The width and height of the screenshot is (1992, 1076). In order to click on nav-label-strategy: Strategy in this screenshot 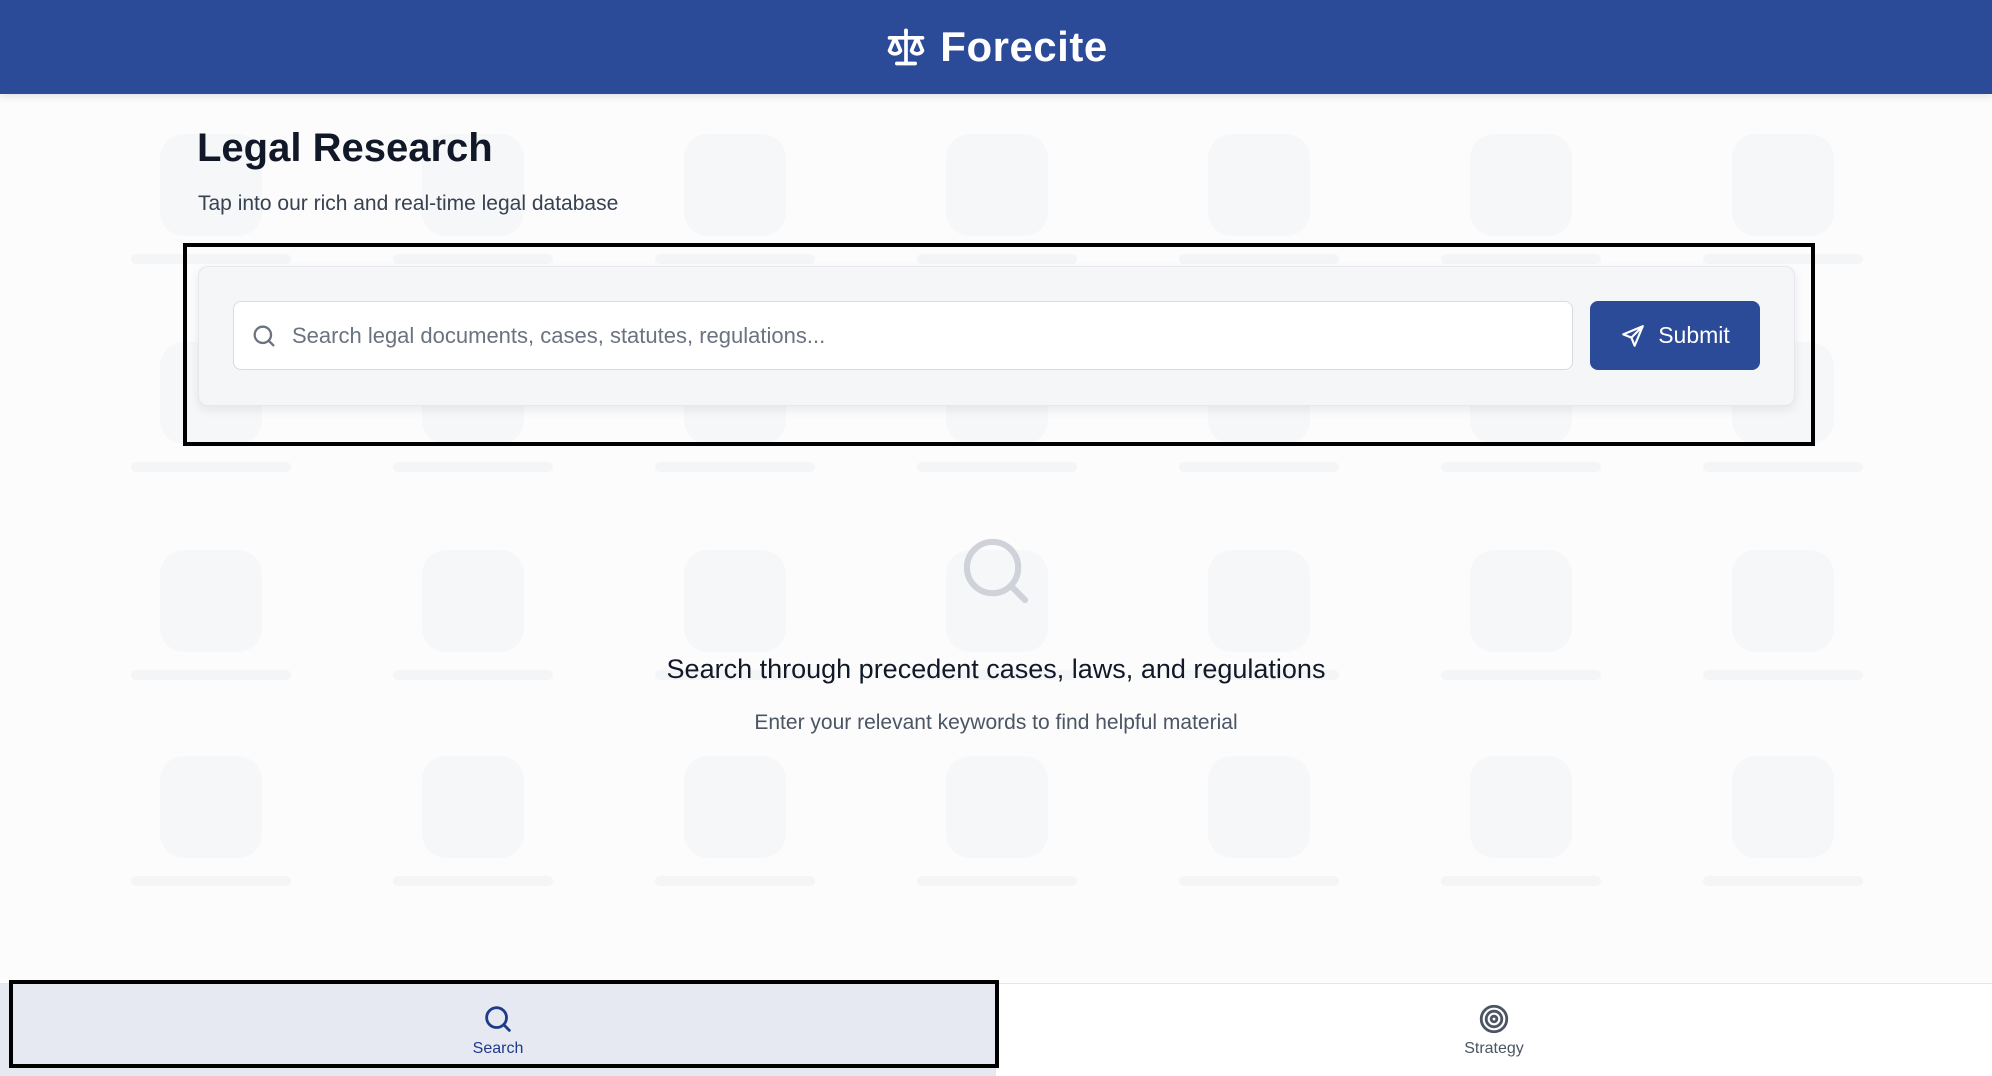, I will do `click(1494, 1048)`.